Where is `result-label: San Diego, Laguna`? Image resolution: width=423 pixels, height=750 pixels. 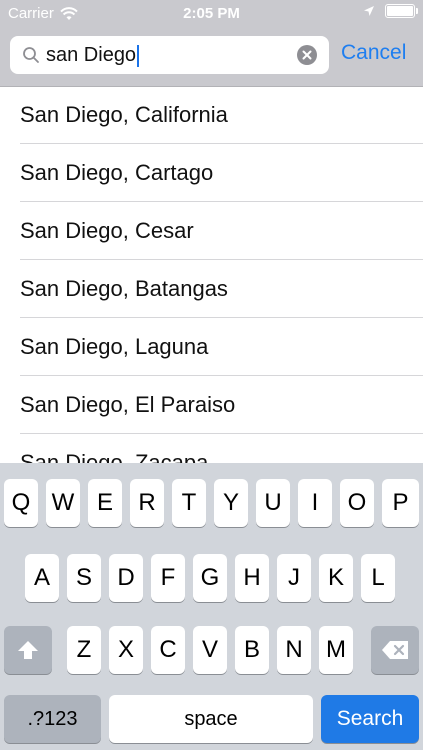 result-label: San Diego, Laguna is located at coordinates (114, 346).